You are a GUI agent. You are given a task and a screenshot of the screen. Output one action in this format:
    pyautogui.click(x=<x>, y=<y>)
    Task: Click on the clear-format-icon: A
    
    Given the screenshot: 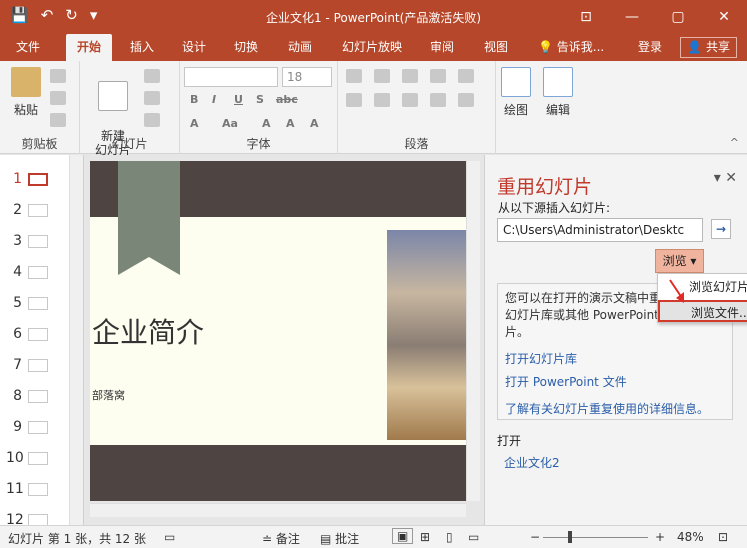 What is the action you would take?
    pyautogui.click(x=314, y=123)
    